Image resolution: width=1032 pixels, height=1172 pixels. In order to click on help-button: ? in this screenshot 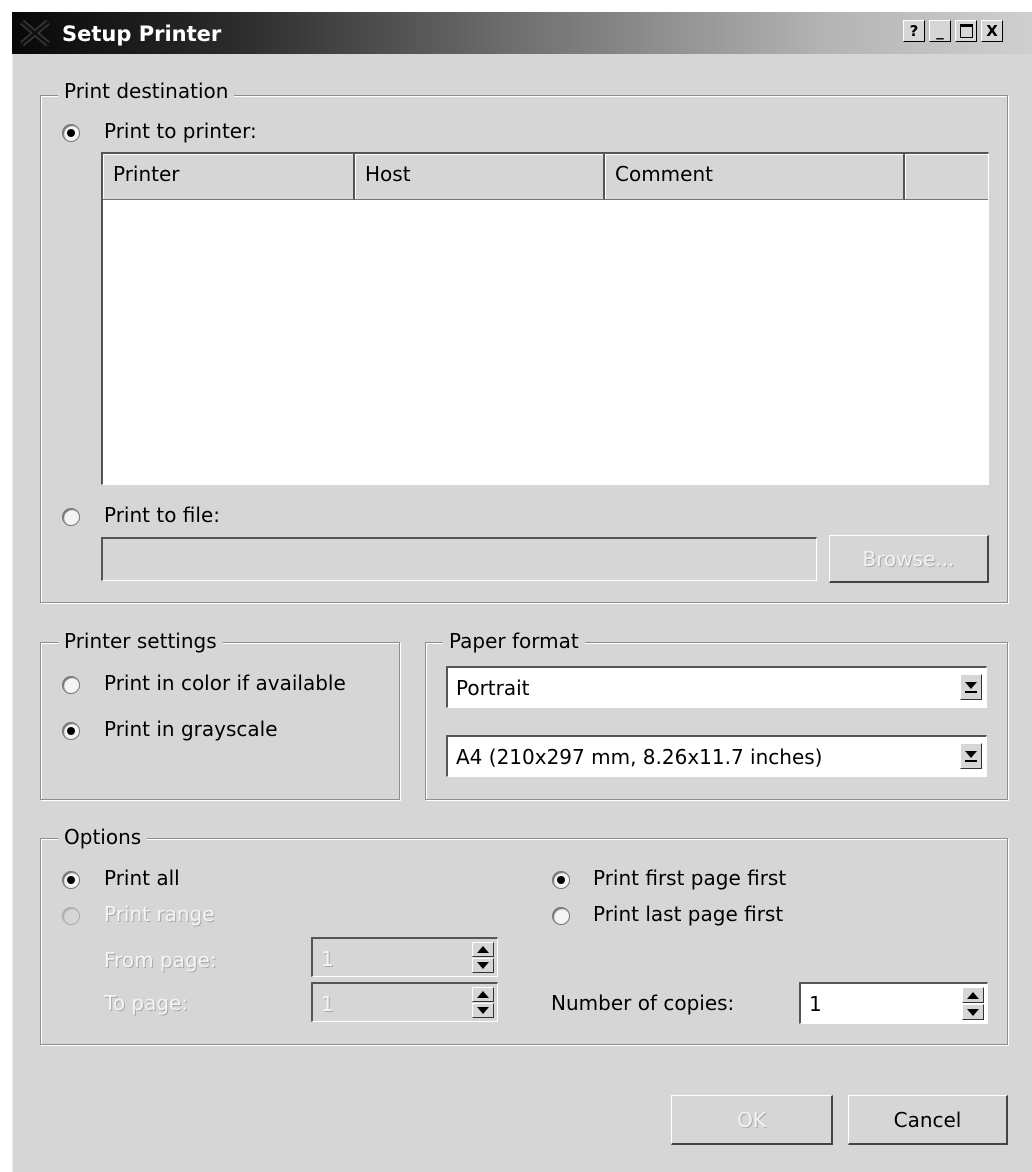, I will do `click(914, 31)`.